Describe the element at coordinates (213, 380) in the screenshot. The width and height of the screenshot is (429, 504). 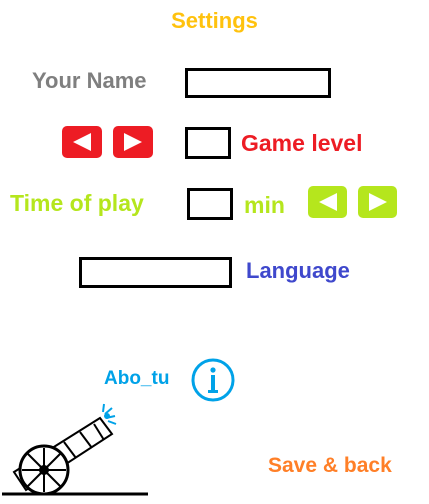
I see `info-icon` at that location.